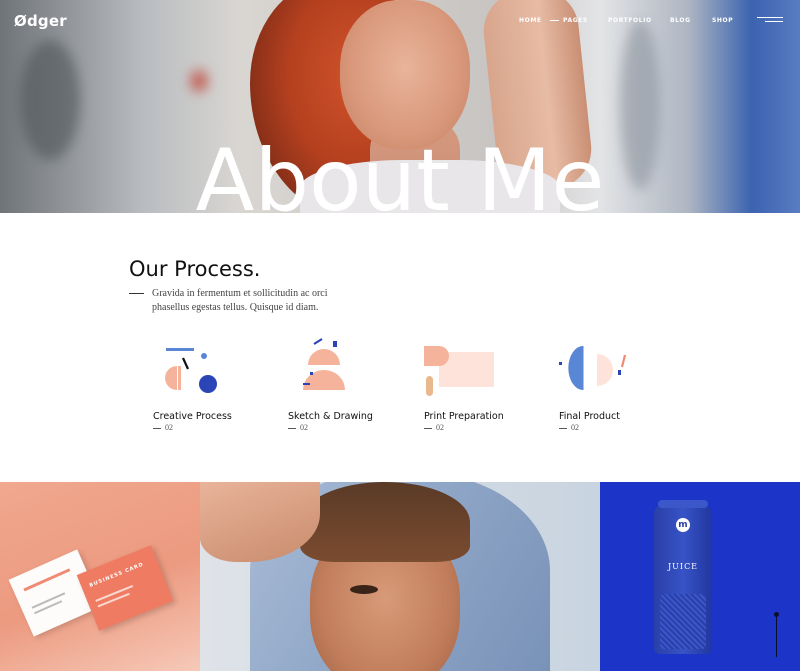  Describe the element at coordinates (630, 20) in the screenshot. I see `nav-item-portfolio: PORTFOLIO` at that location.